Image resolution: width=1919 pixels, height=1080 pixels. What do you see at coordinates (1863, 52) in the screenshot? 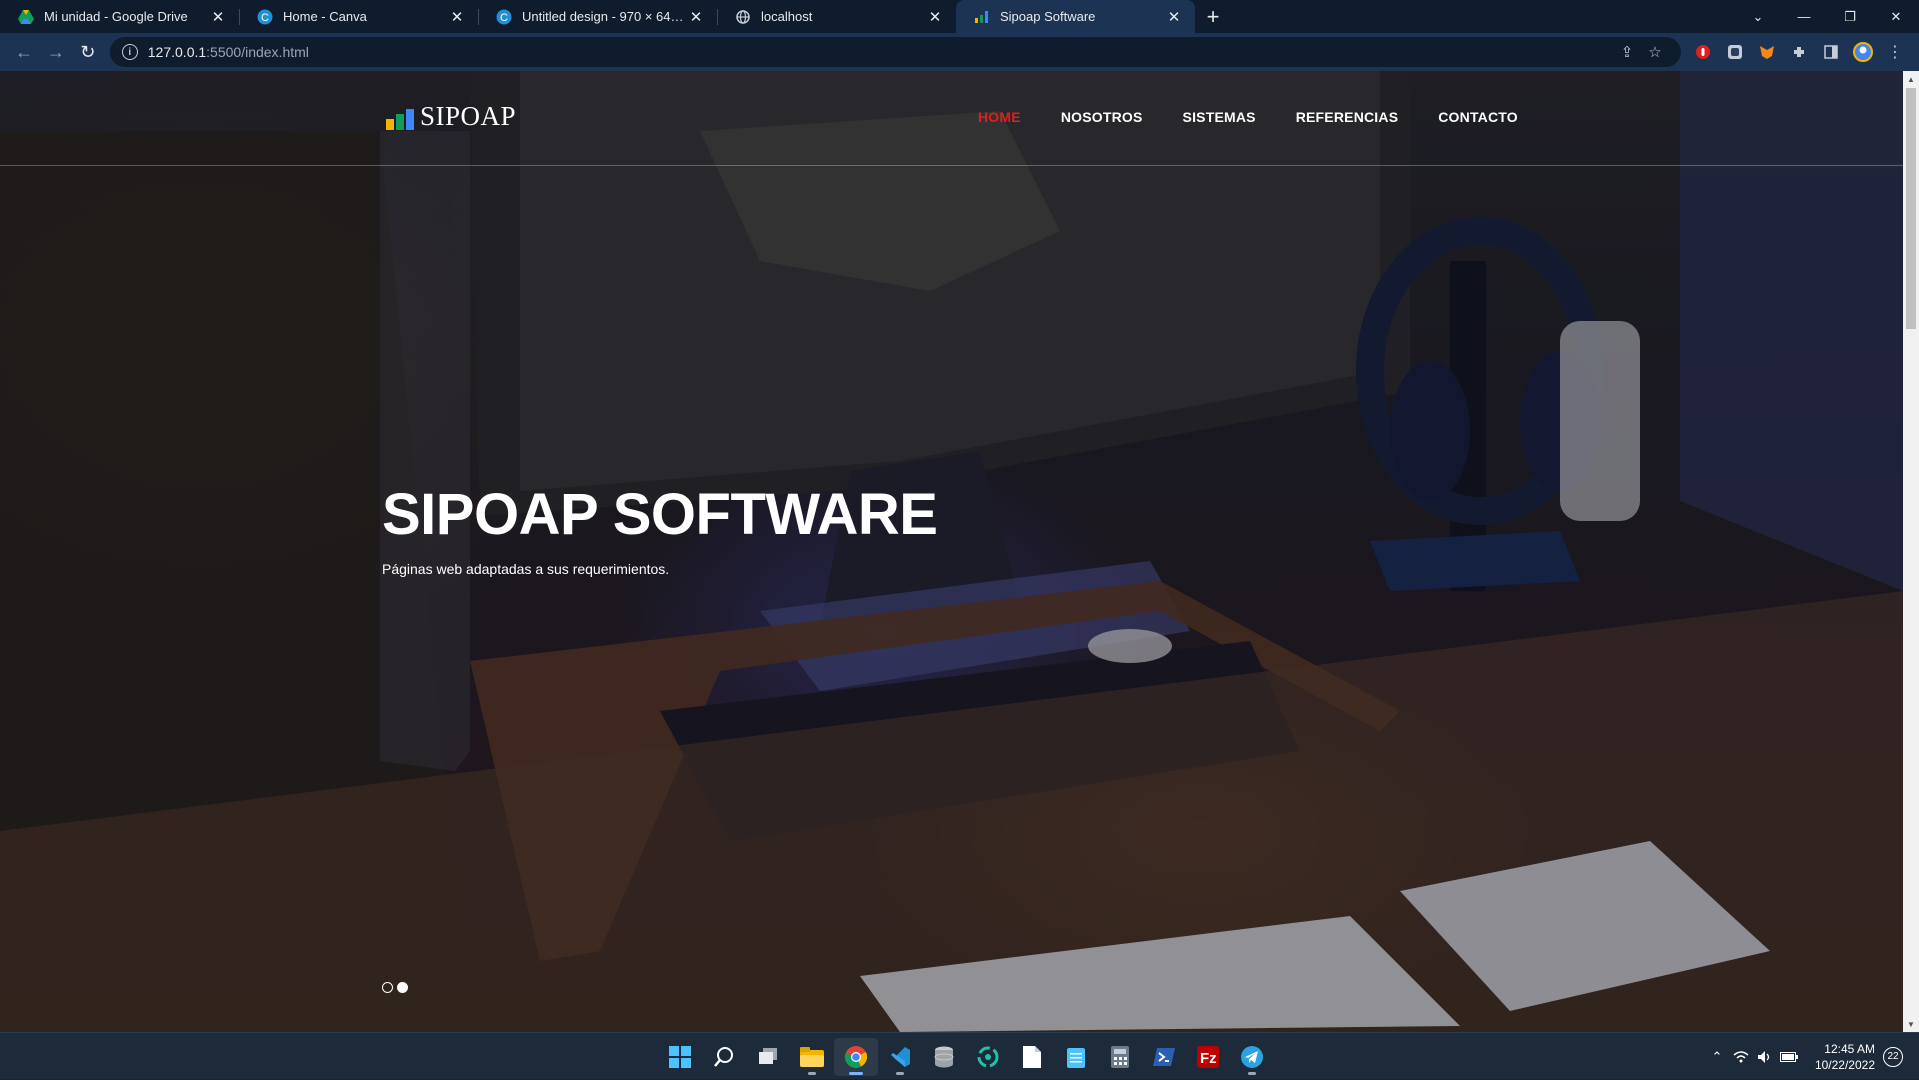
I see `profile-avatar` at bounding box center [1863, 52].